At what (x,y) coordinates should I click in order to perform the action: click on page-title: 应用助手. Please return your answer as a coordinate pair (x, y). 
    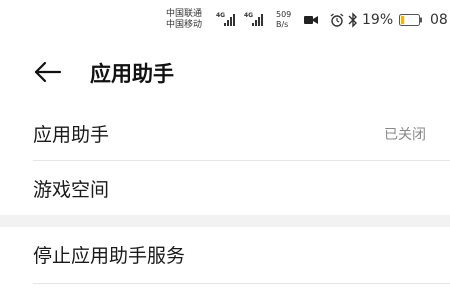
    Looking at the image, I should click on (132, 74).